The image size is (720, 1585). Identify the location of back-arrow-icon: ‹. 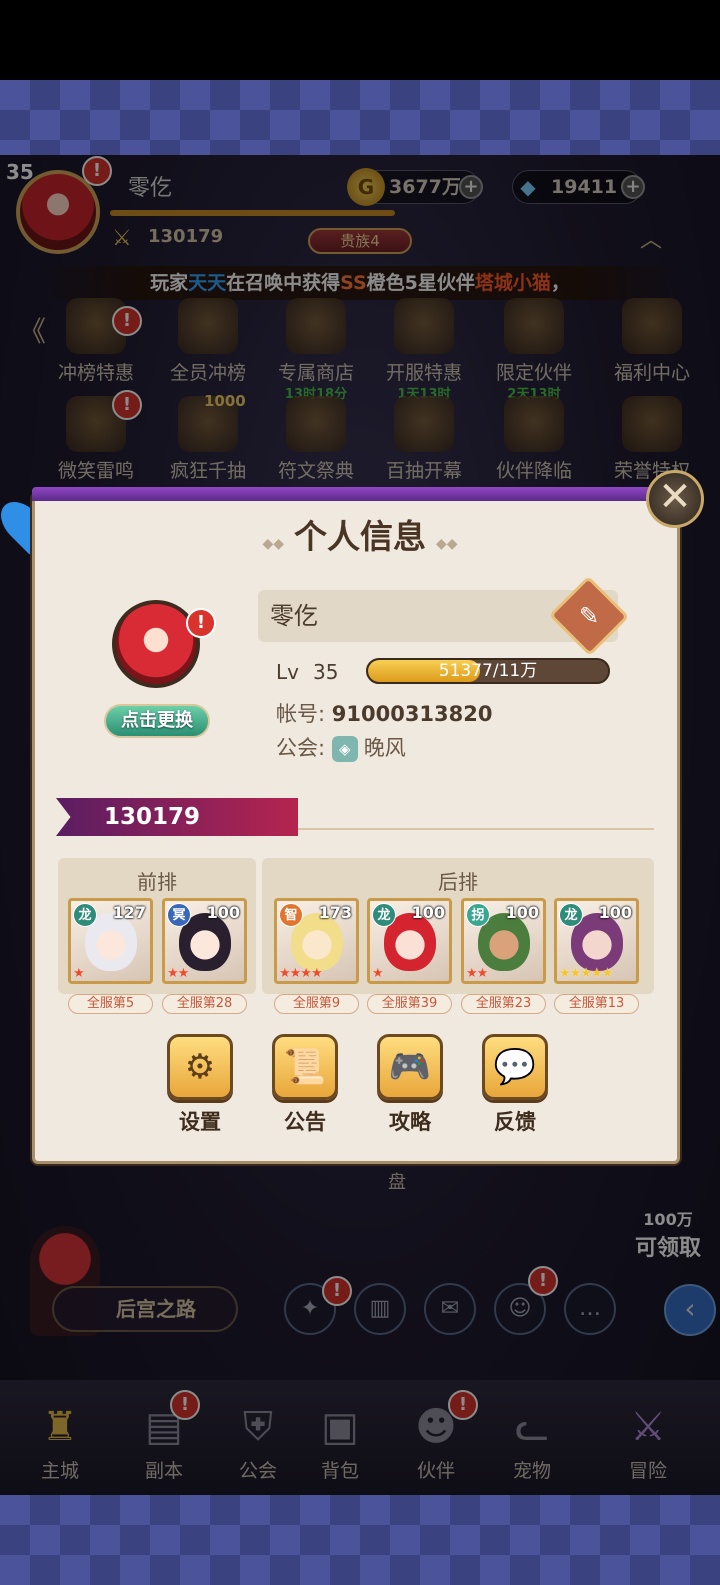
(690, 1310).